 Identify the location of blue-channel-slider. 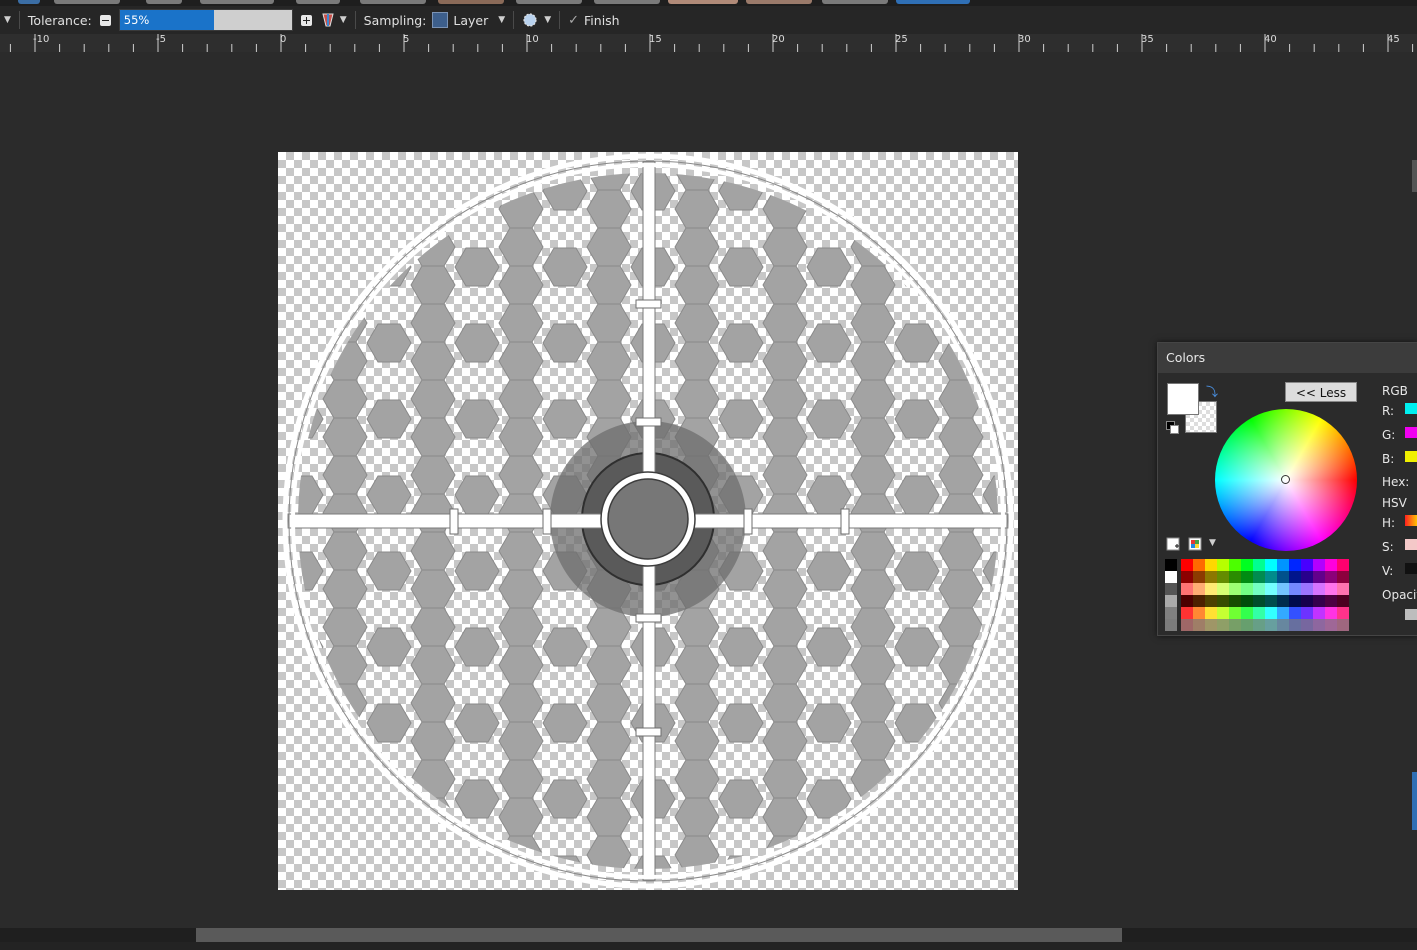
(1411, 456).